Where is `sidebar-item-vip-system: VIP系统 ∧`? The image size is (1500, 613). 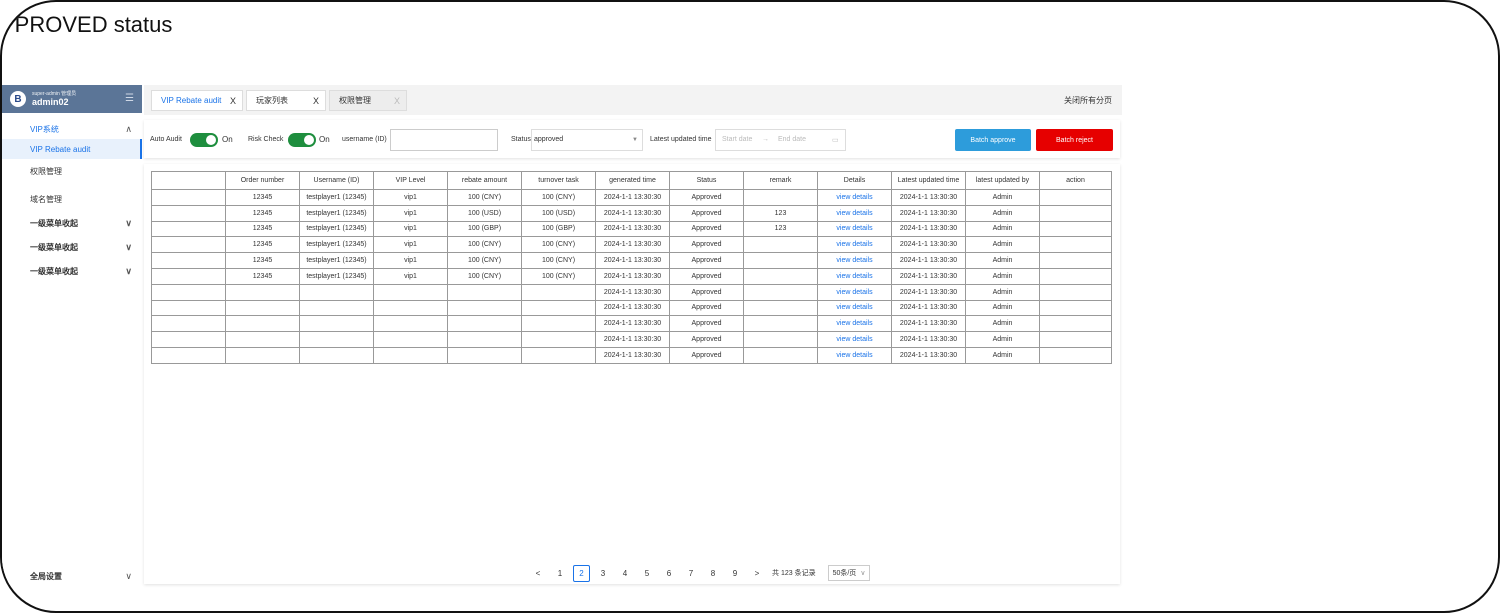 sidebar-item-vip-system: VIP系统 ∧ is located at coordinates (72, 129).